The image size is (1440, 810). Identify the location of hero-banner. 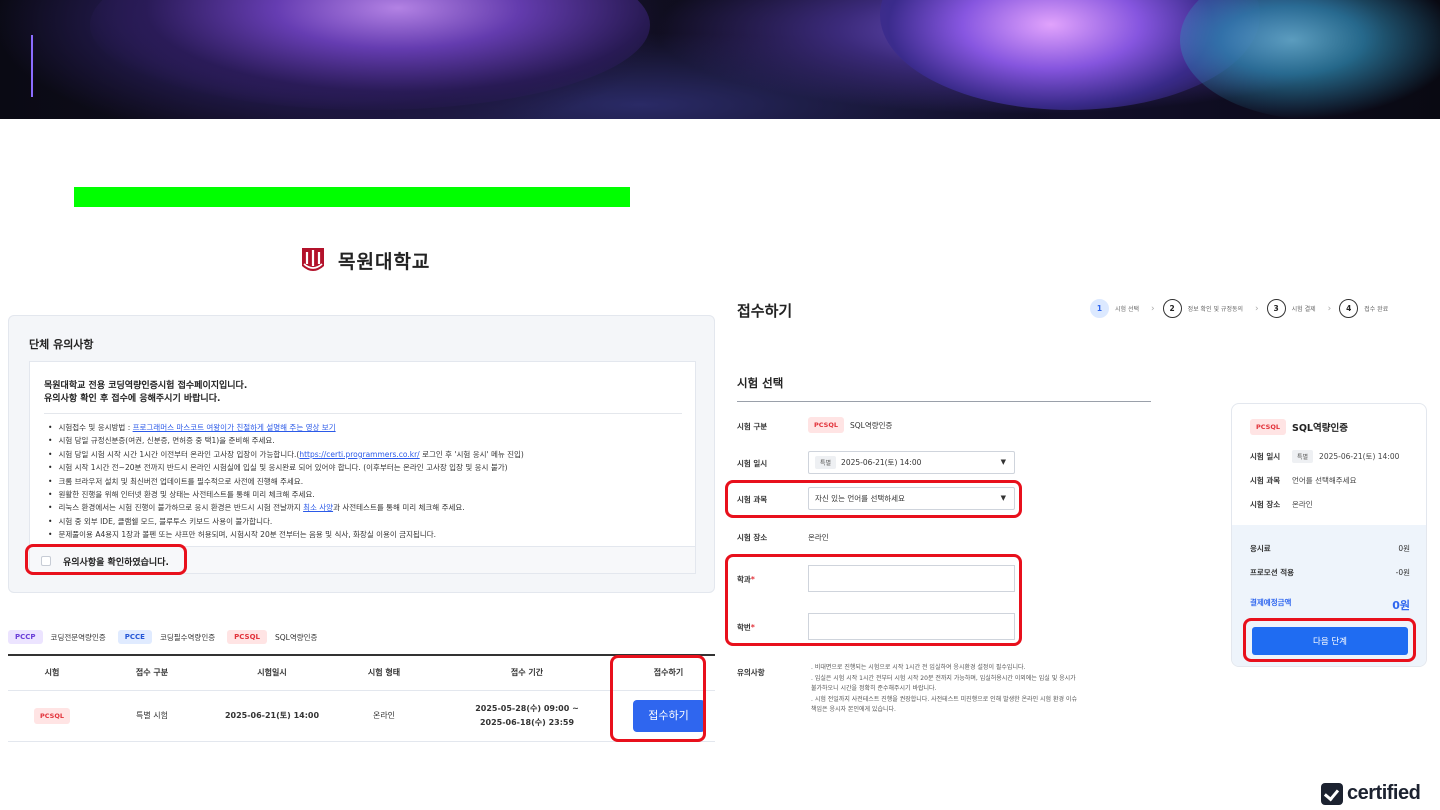
(720, 59).